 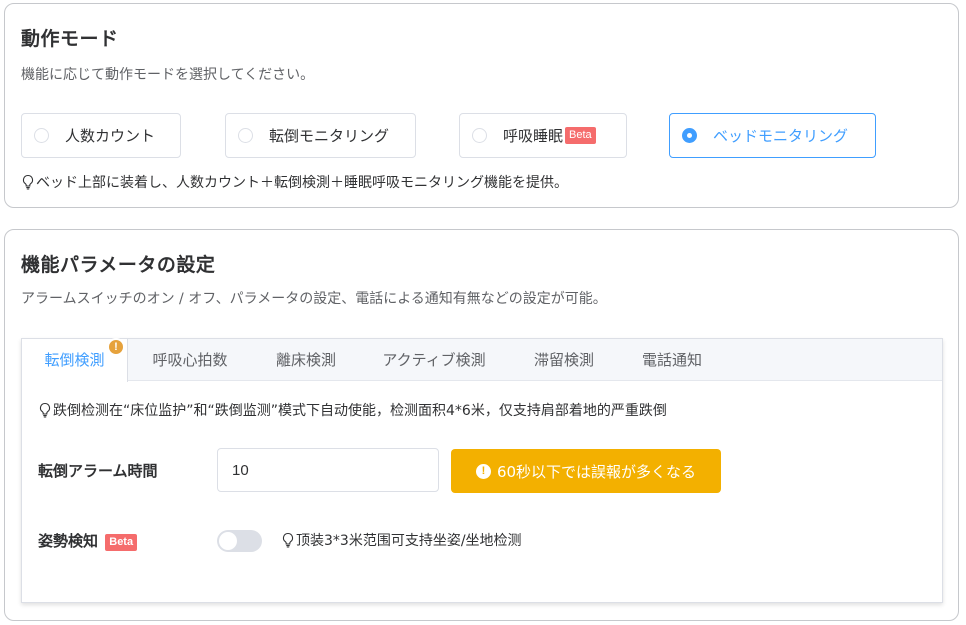 I want to click on tab-label: アクティブ検測, so click(x=434, y=360).